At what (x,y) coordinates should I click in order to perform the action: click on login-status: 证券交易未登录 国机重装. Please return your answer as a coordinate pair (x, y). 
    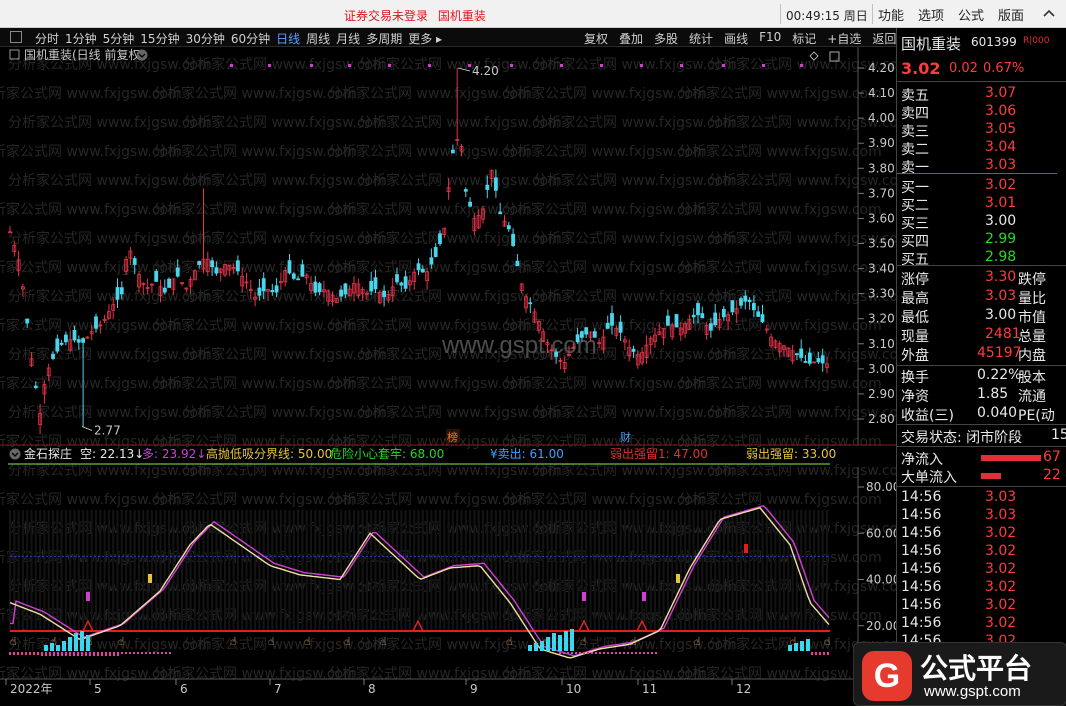
    Looking at the image, I should click on (418, 15).